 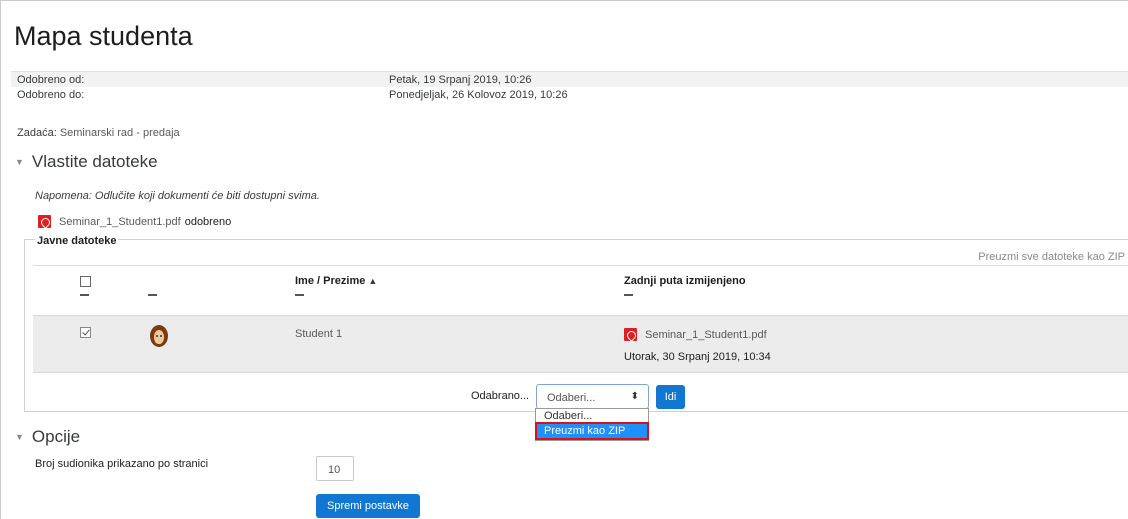 I want to click on assignment-link: Seminarski rad - predaja, so click(x=120, y=133).